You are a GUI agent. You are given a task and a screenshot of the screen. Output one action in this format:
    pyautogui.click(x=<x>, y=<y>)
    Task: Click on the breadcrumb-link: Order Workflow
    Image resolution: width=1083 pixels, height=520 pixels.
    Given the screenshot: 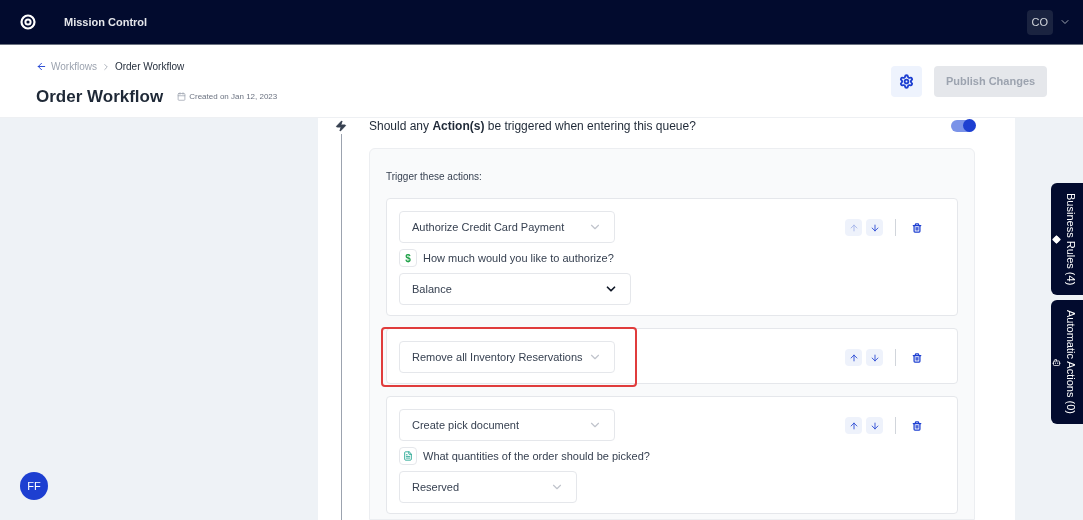 What is the action you would take?
    pyautogui.click(x=149, y=66)
    